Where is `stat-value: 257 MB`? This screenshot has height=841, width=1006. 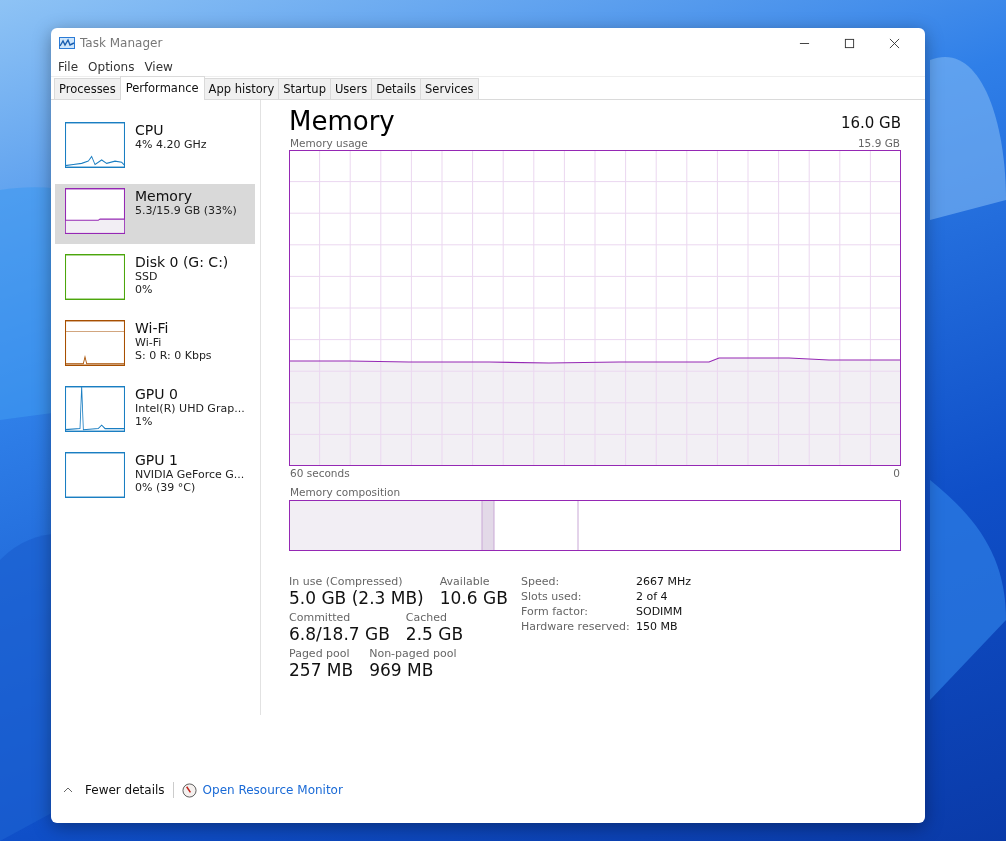 stat-value: 257 MB is located at coordinates (321, 670).